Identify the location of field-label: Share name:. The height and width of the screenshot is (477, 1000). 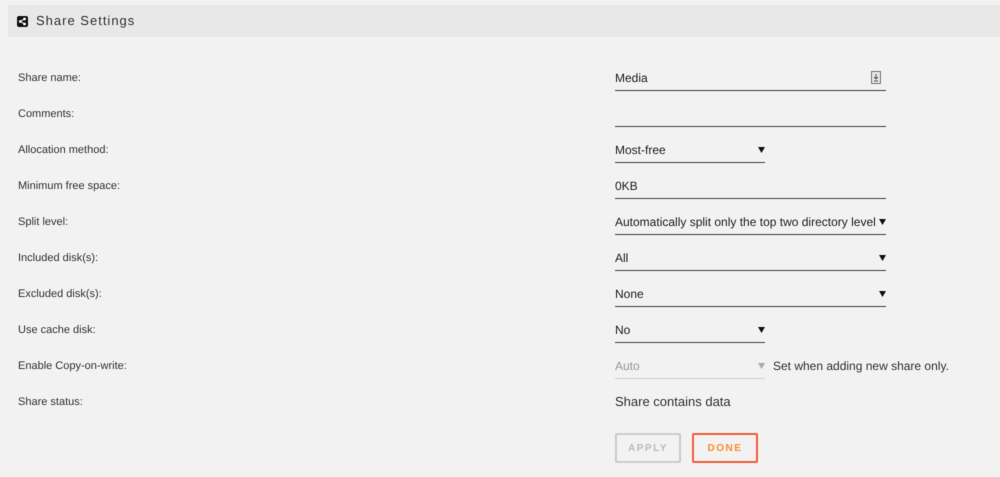
(49, 78).